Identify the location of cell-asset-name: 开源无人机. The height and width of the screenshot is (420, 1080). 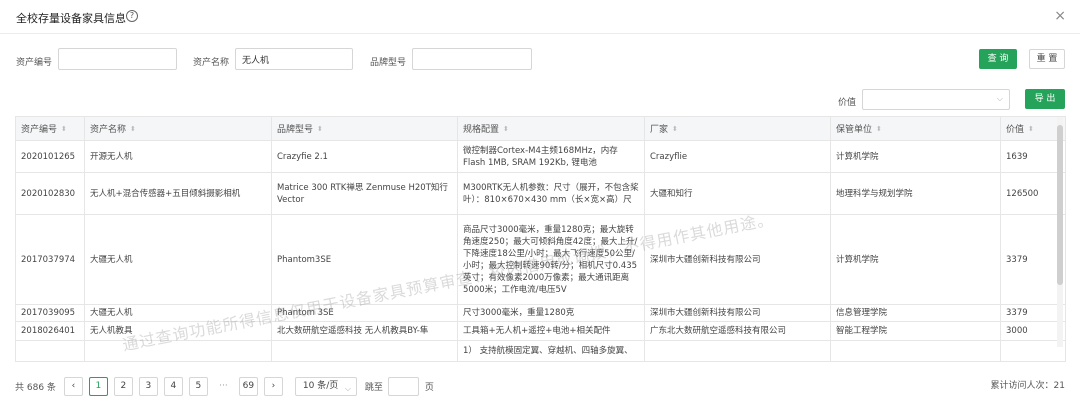
(178, 156).